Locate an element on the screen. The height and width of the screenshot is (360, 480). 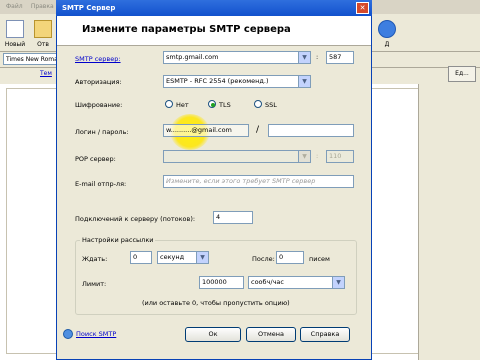
login-label: Логин / пароль: is located at coordinates (102, 132).